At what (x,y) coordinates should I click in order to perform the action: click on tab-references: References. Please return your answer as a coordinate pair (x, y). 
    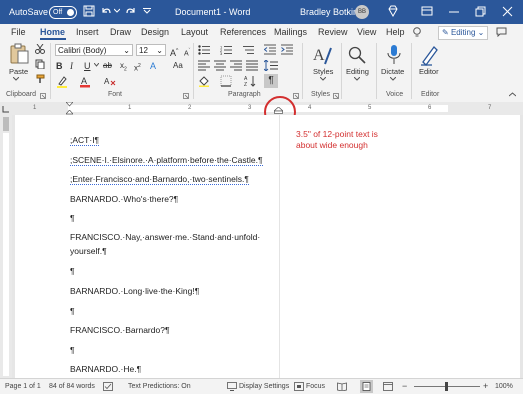
    Looking at the image, I should click on (243, 32).